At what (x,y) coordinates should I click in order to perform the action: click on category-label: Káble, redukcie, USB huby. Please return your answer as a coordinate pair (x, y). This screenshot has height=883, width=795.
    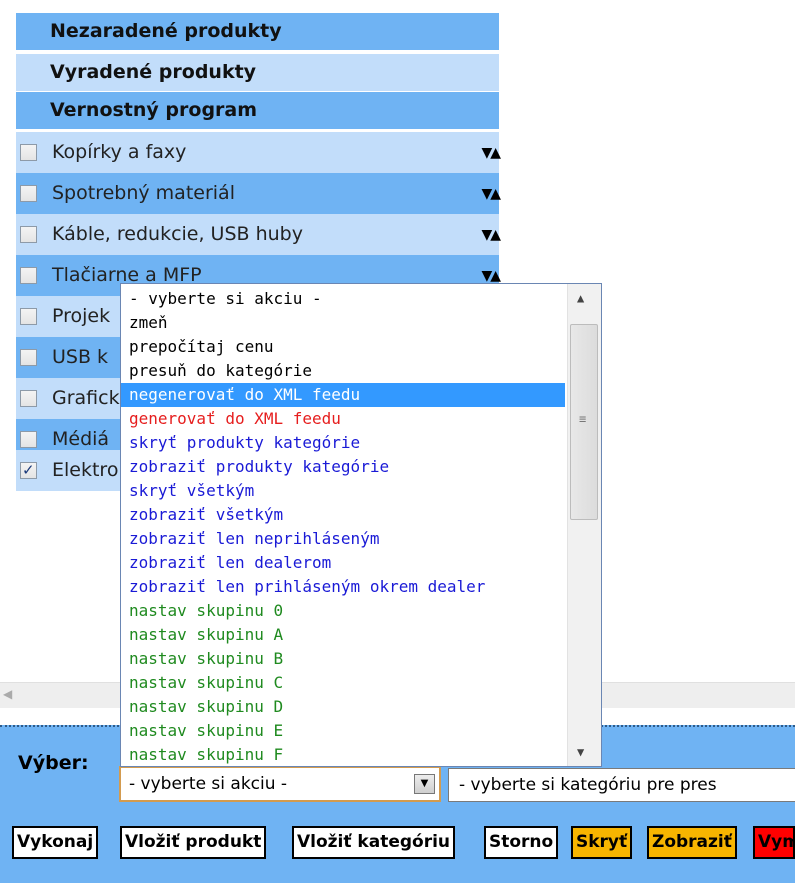
    Looking at the image, I should click on (177, 234).